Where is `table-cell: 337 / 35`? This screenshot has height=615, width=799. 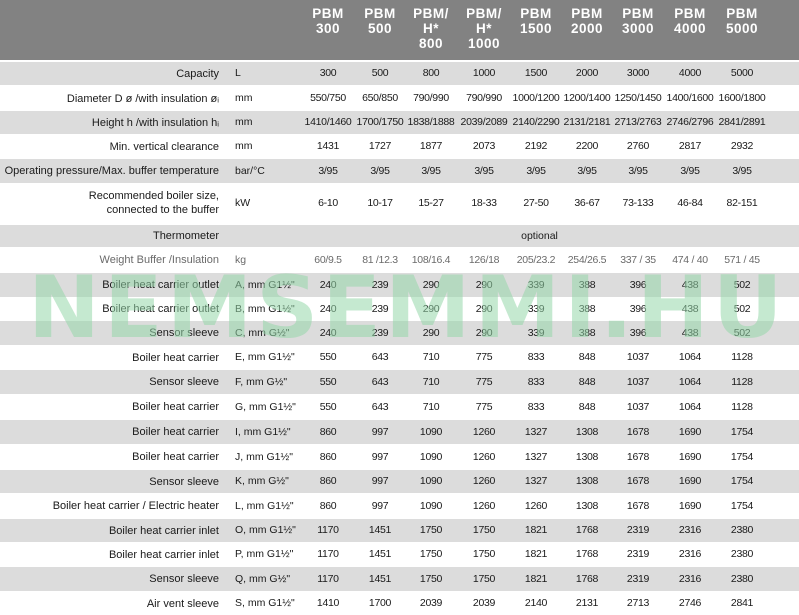 table-cell: 337 / 35 is located at coordinates (638, 260).